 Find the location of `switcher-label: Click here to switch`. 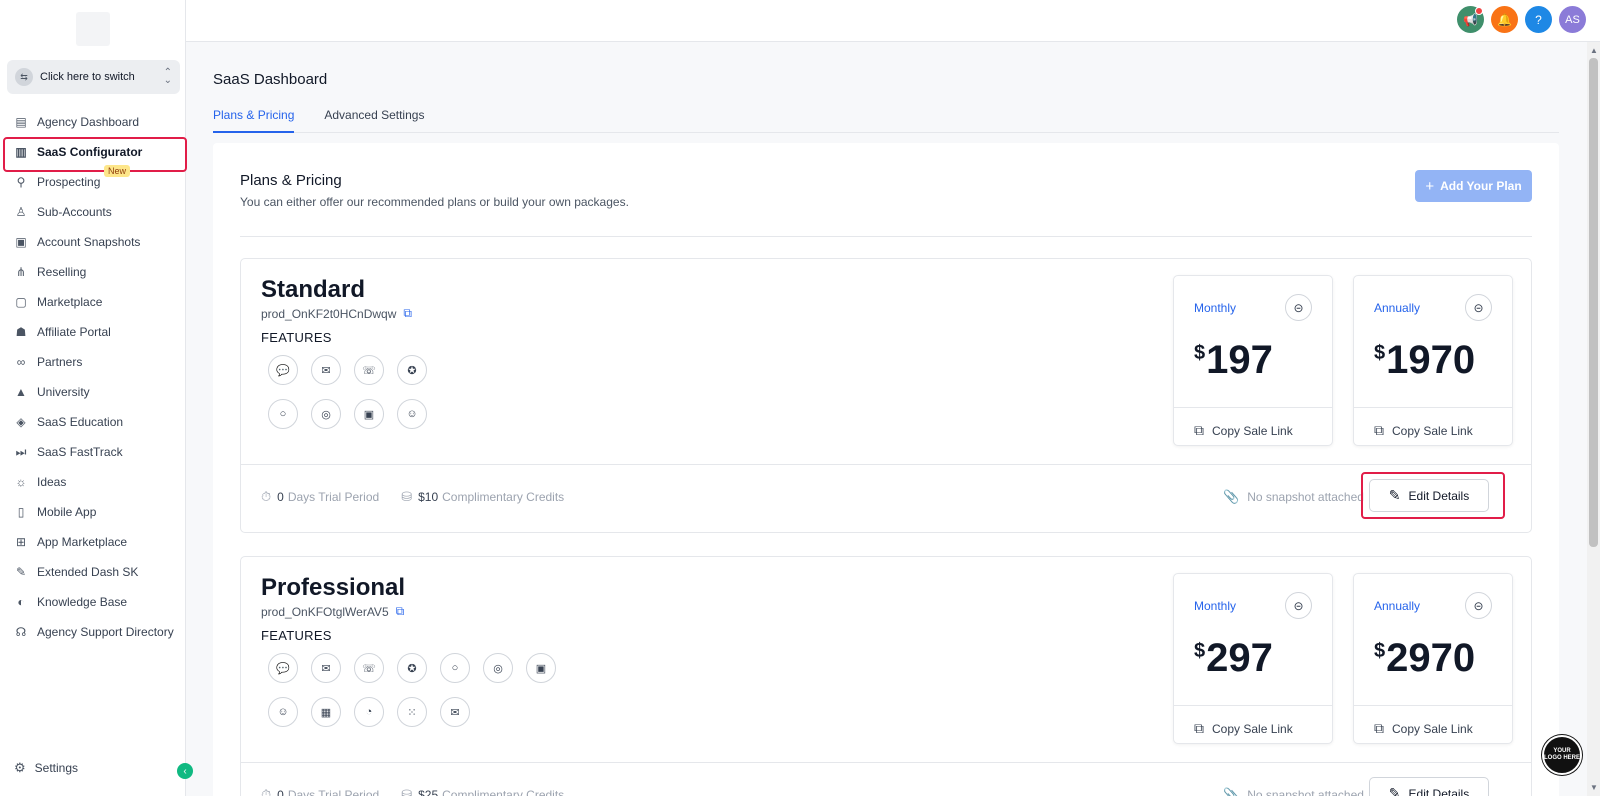

switcher-label: Click here to switch is located at coordinates (87, 77).